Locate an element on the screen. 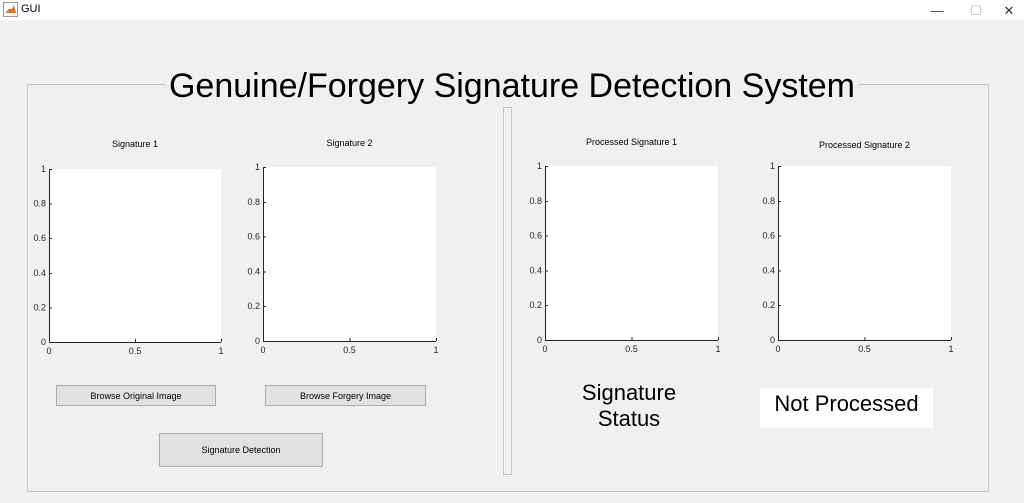 The image size is (1024, 503). sig2-y-tick-label: 0.8 is located at coordinates (253, 202).